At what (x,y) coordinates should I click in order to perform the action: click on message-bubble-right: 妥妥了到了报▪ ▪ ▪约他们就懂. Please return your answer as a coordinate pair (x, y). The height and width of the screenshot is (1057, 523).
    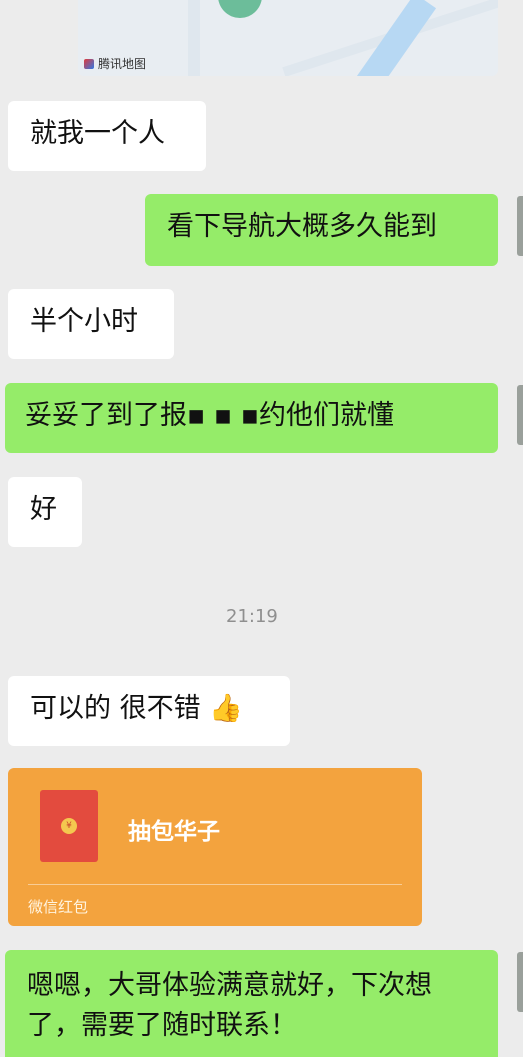
    Looking at the image, I should click on (251, 418).